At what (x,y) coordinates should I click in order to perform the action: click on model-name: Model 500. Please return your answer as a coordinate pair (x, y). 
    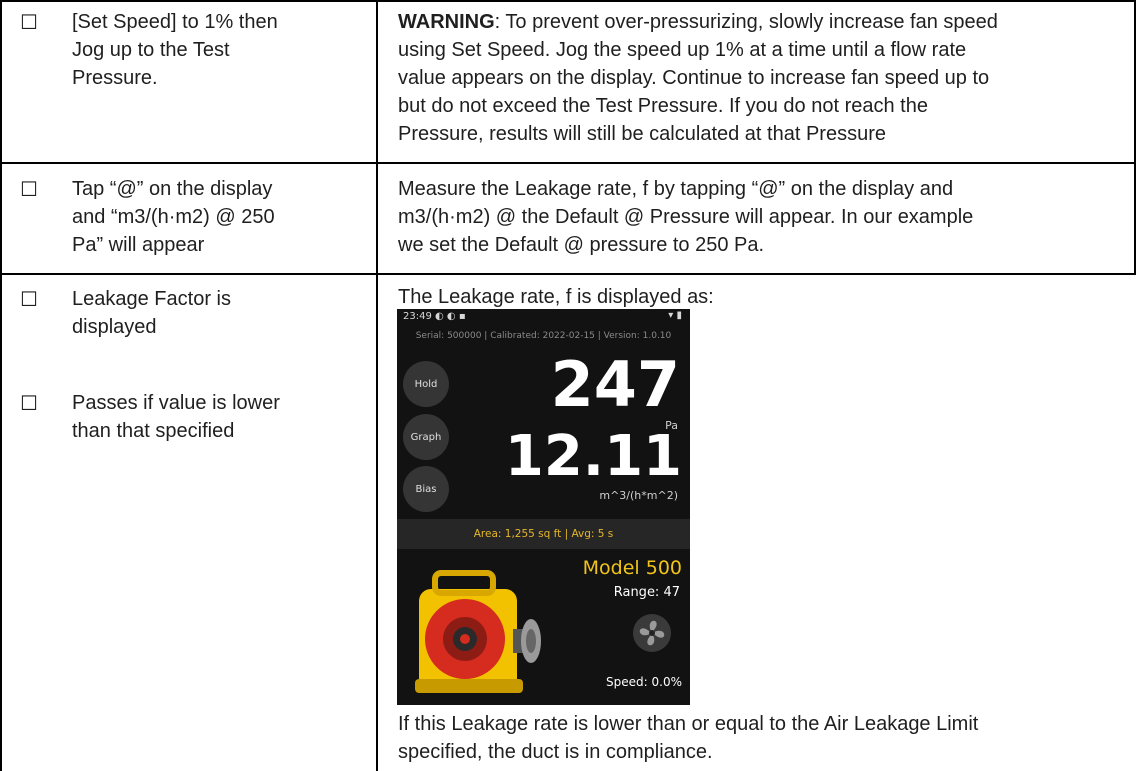
    Looking at the image, I should click on (632, 568).